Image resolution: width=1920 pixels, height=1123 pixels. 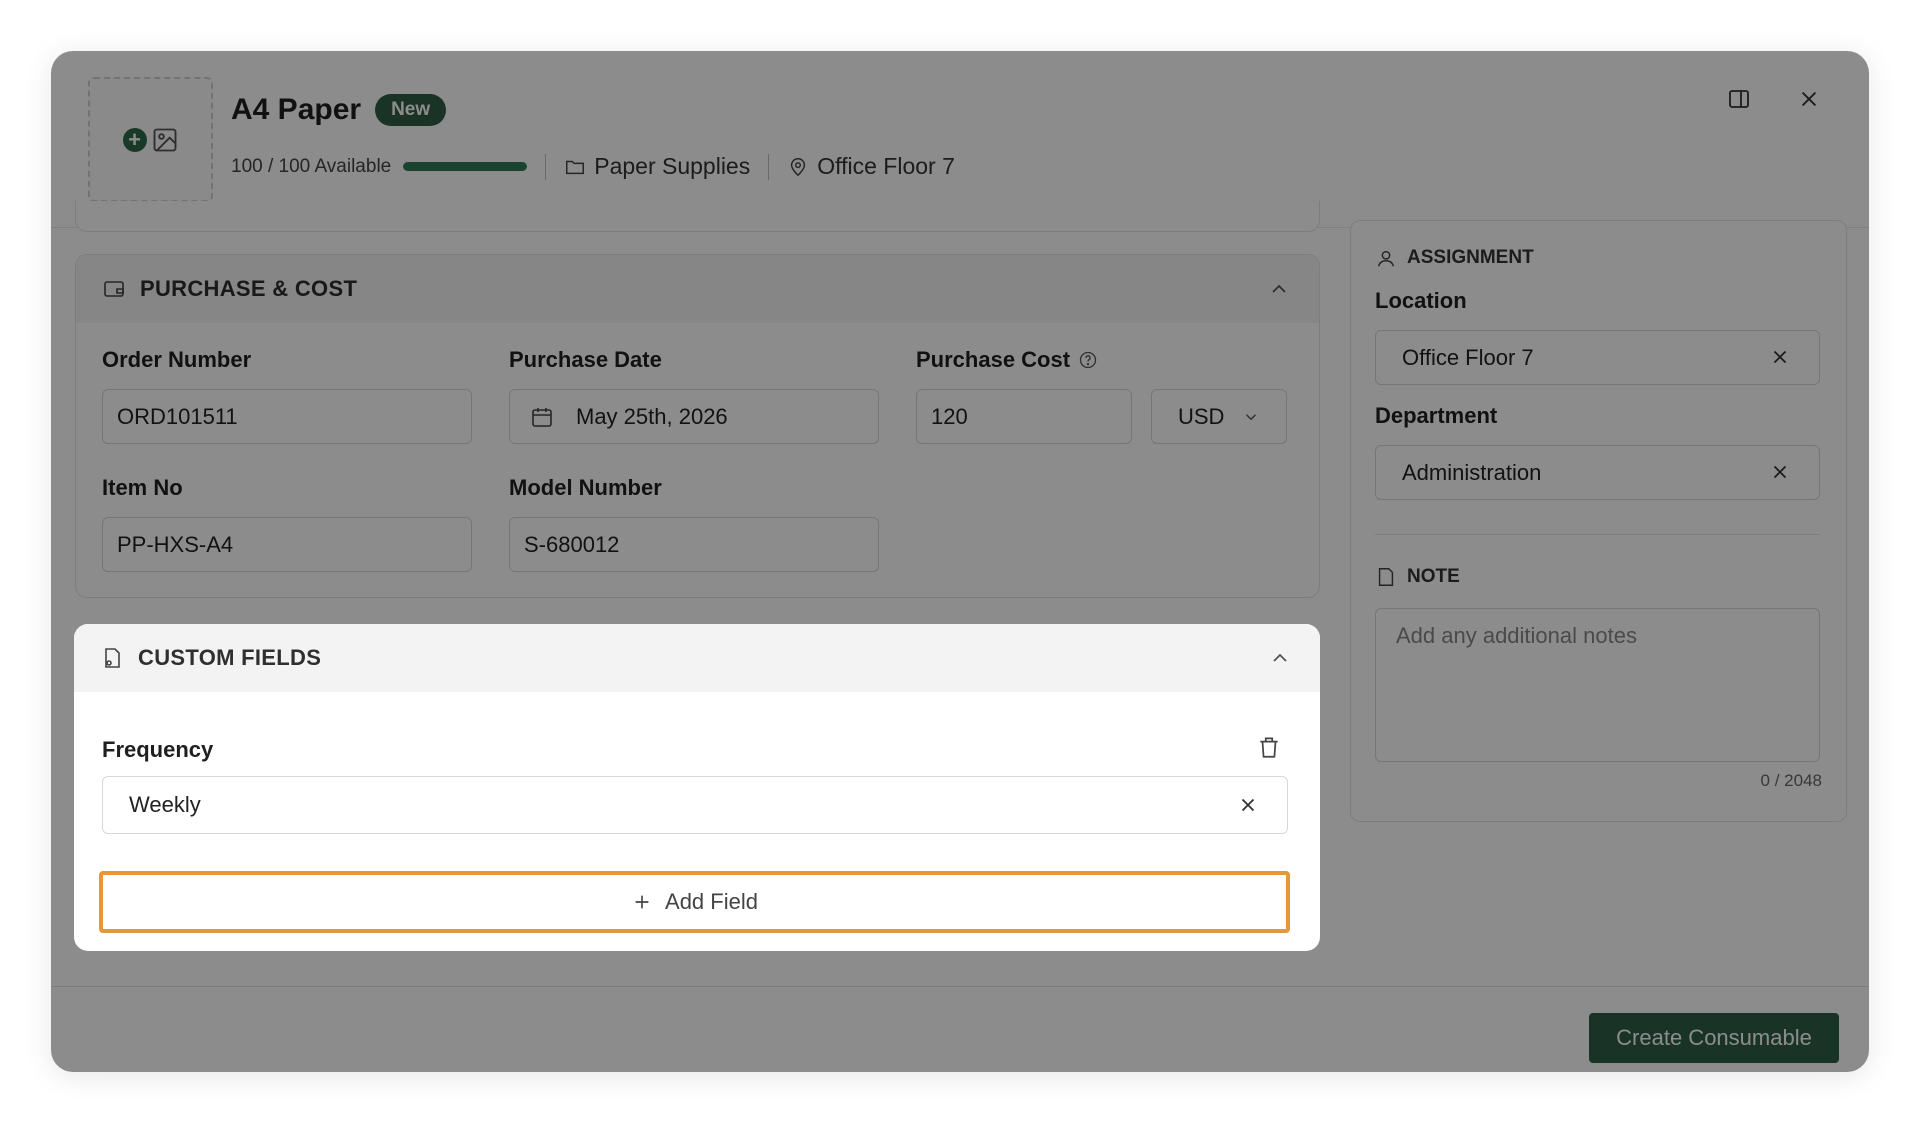 What do you see at coordinates (134, 139) in the screenshot?
I see `add-circle-icon: +` at bounding box center [134, 139].